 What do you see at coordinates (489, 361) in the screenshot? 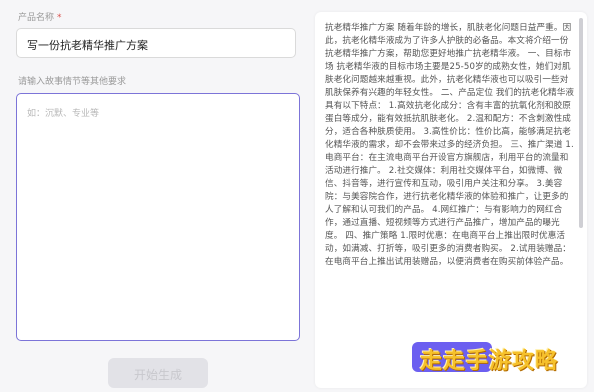
I see `watermark-logo: 走走手游攻略` at bounding box center [489, 361].